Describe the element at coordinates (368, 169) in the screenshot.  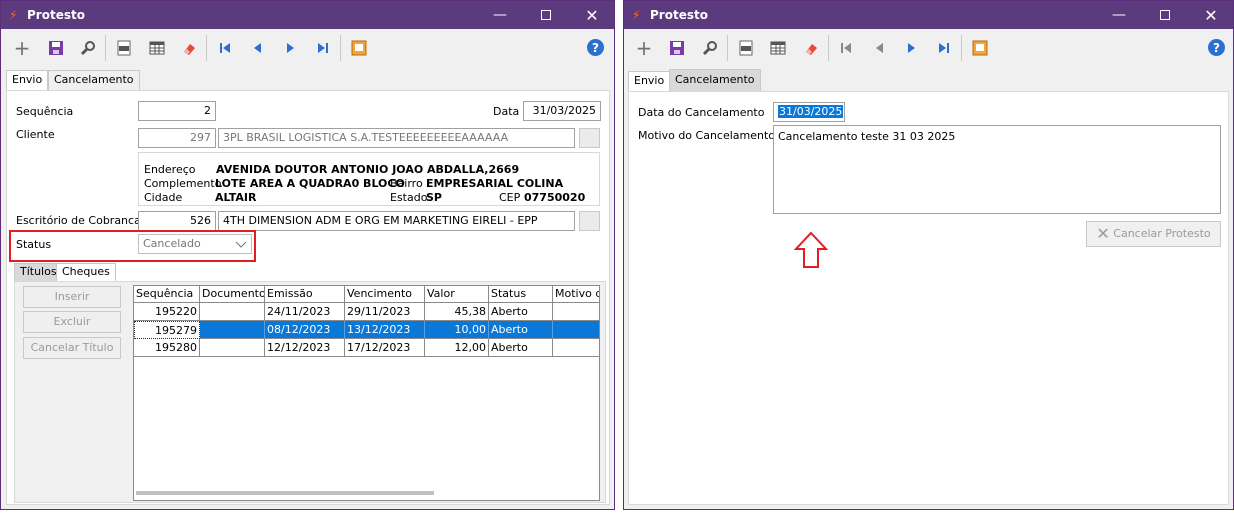
I see `endereco-value: AVENIDA DOUTOR ANTONIO JOAO ABDALLA,2669` at that location.